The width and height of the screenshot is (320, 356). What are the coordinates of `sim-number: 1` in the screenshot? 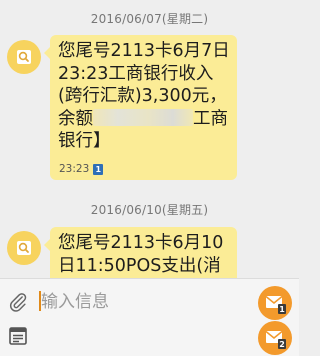 It's located at (282, 309).